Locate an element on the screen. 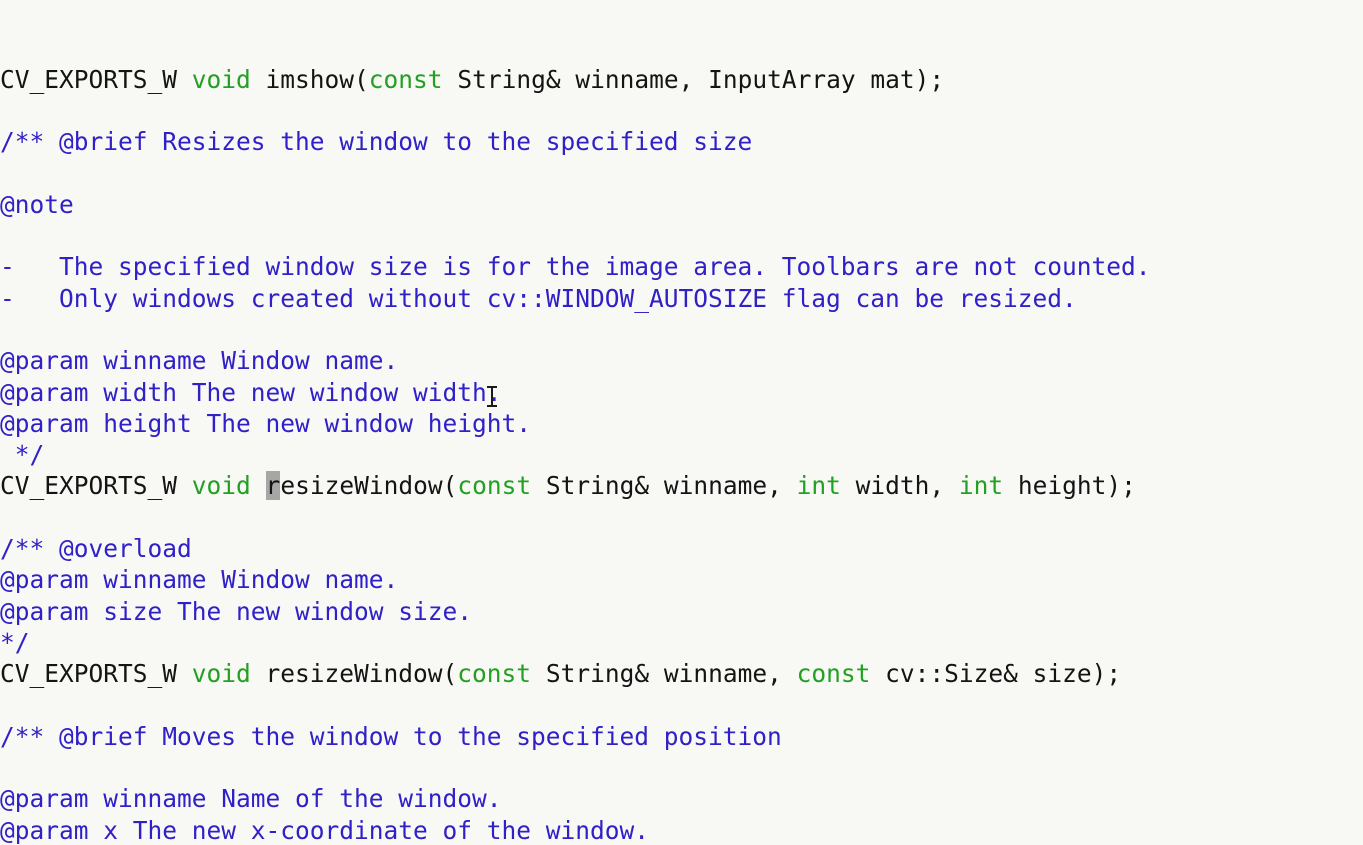  code-token-plain: resizeWindow( is located at coordinates (354, 674).